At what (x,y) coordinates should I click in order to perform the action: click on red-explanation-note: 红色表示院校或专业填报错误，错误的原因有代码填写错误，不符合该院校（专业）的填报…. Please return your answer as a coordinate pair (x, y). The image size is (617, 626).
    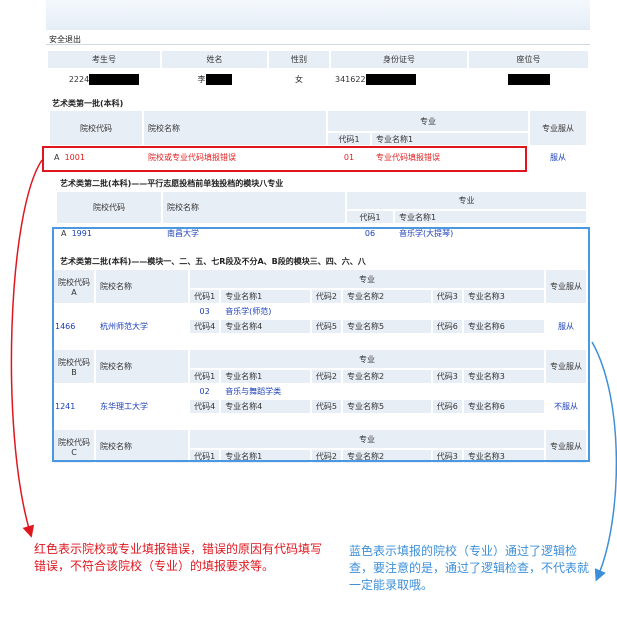
    Looking at the image, I should click on (178, 557).